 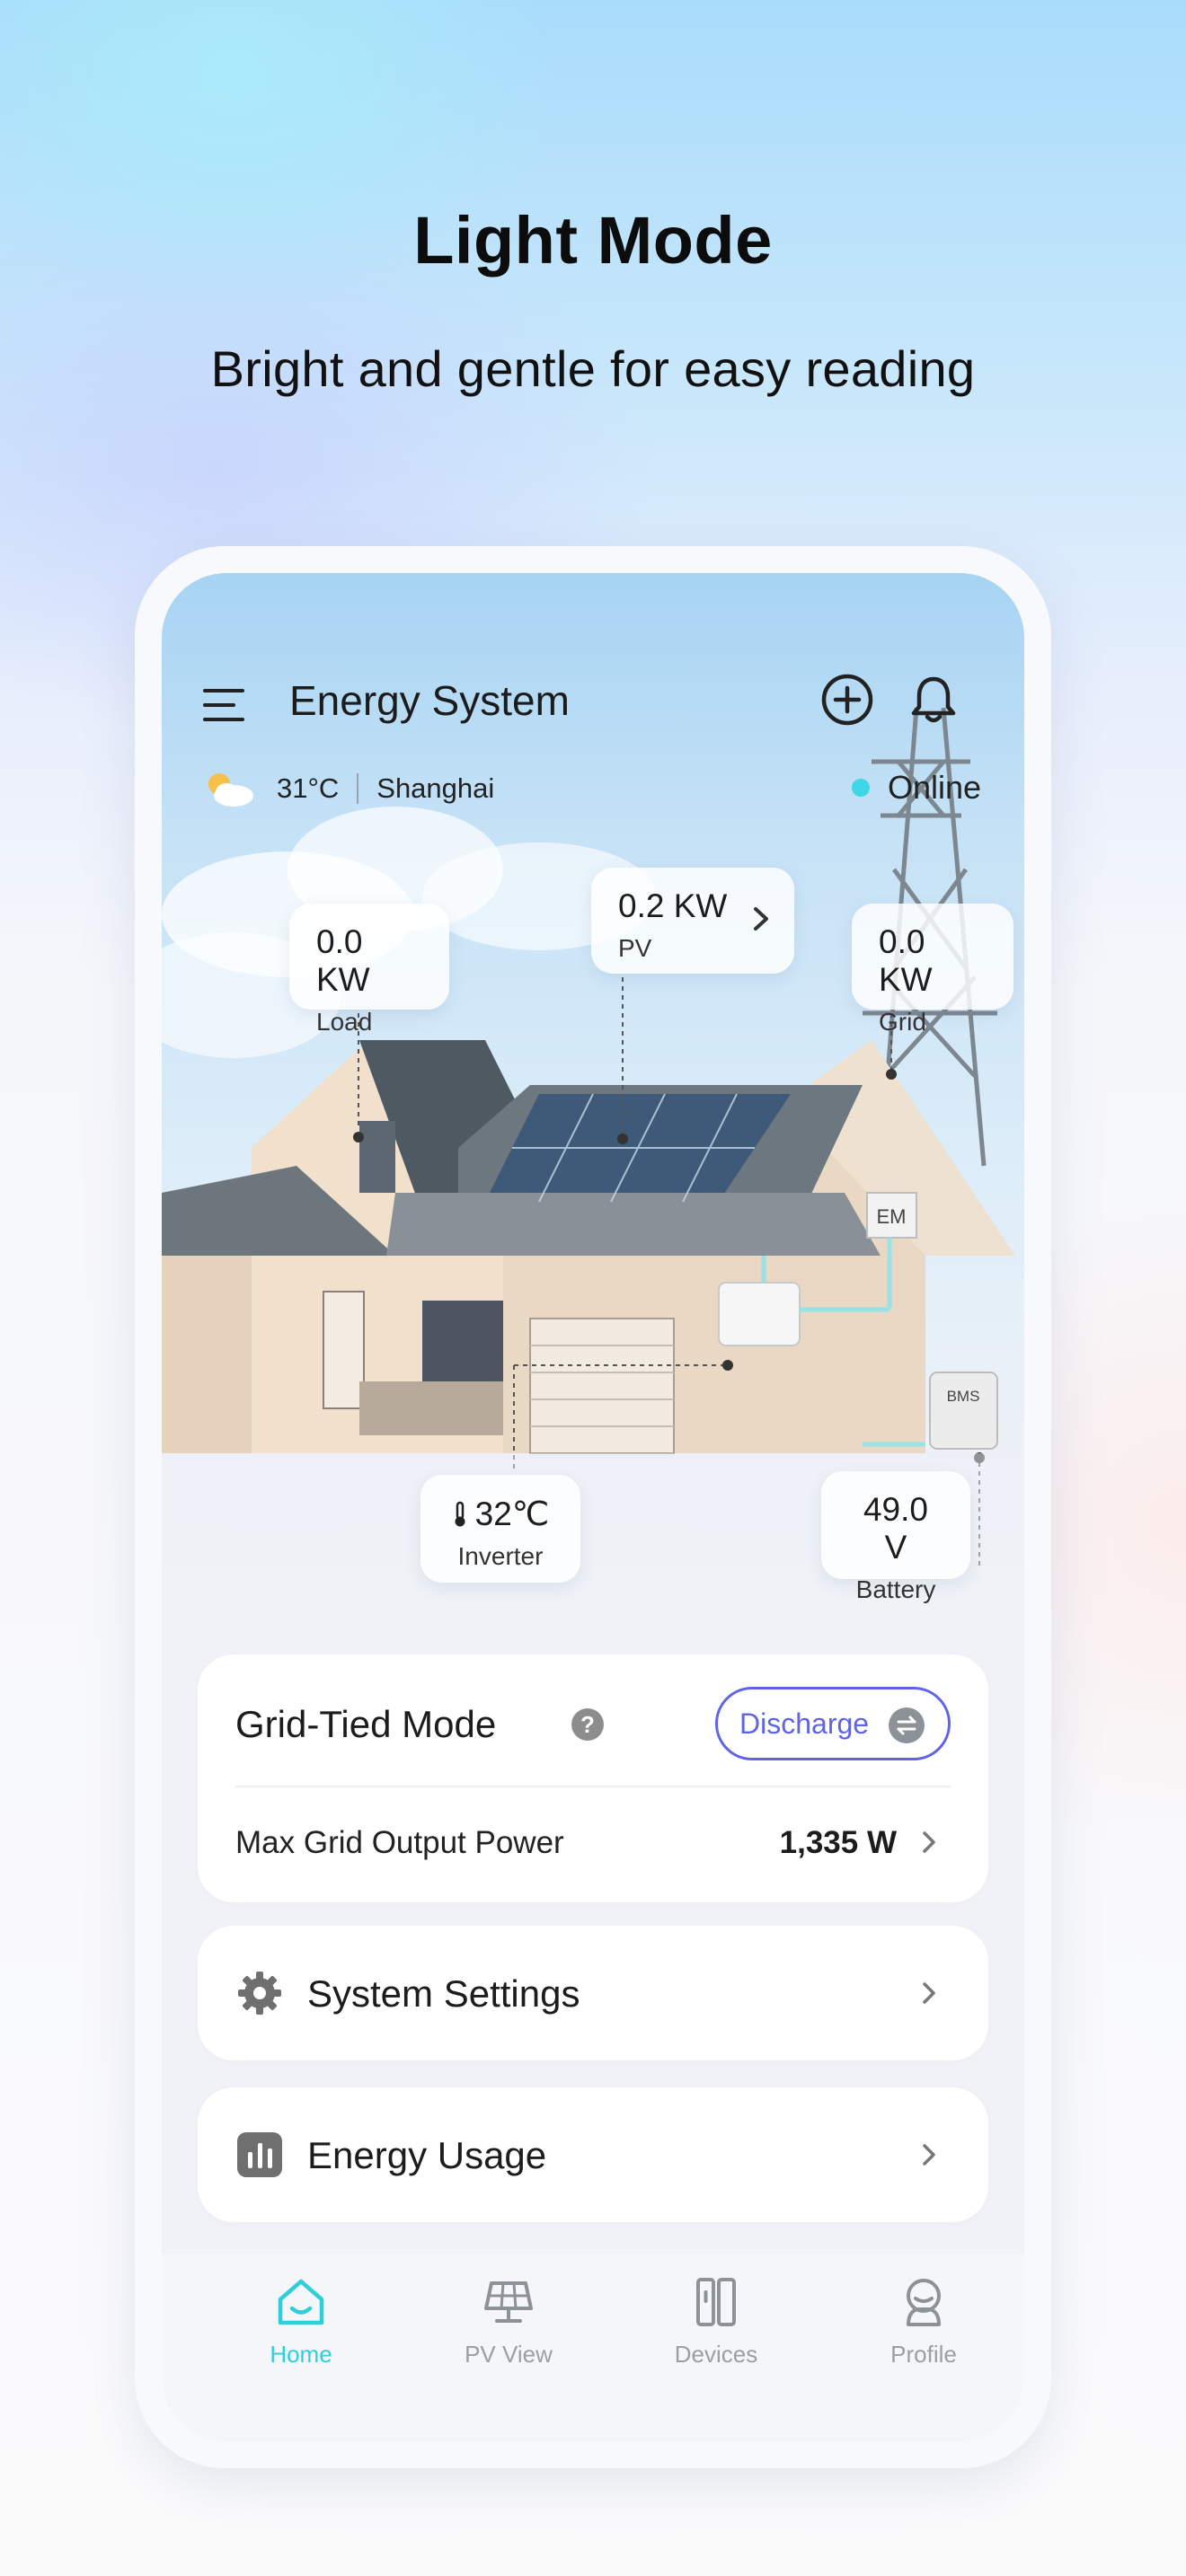 What do you see at coordinates (427, 2155) in the screenshot?
I see `energy-usage-label: Energy Usage` at bounding box center [427, 2155].